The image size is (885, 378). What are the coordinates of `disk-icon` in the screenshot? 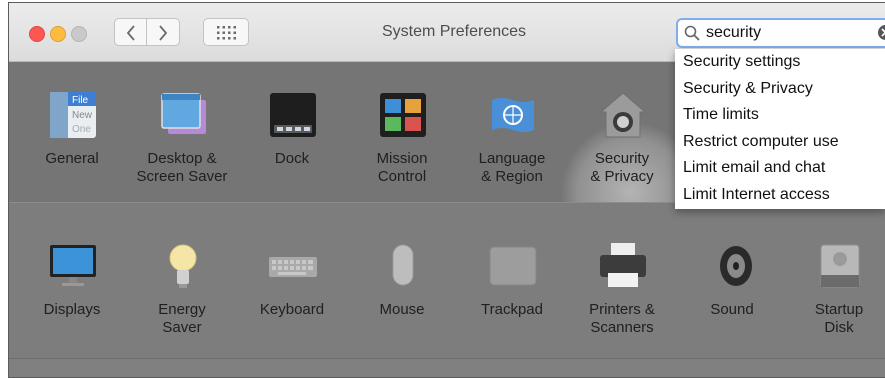 It's located at (840, 266).